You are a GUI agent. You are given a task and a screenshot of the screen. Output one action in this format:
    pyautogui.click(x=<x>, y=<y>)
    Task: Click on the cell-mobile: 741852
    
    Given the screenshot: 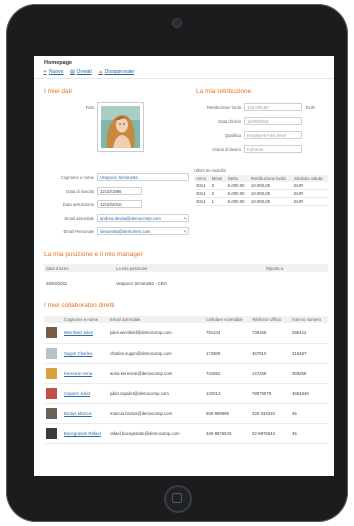 What is the action you would take?
    pyautogui.click(x=227, y=373)
    